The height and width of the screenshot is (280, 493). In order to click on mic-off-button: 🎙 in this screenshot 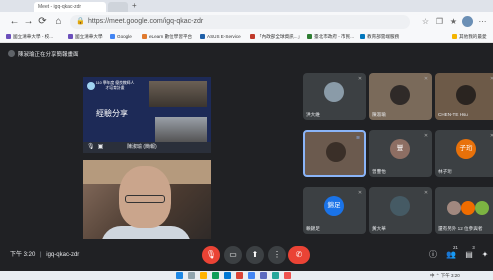, I will do `click(211, 255)`.